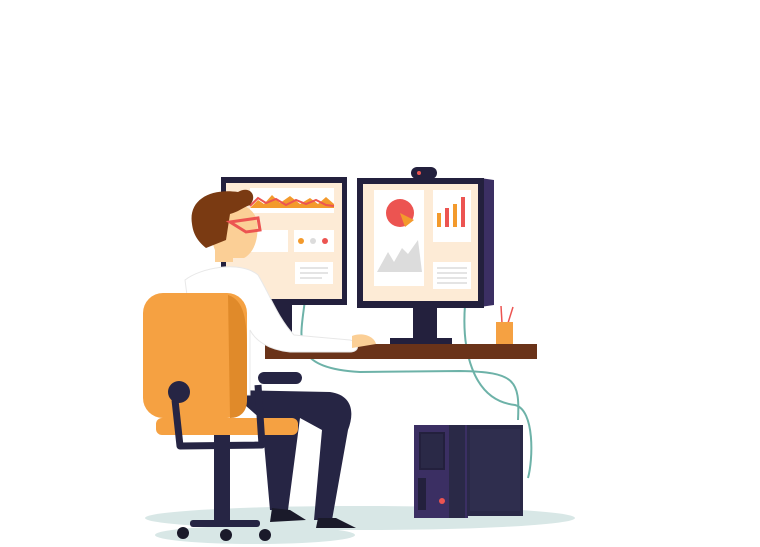 Image resolution: width=760 pixels, height=547 pixels. I want to click on webcam-led, so click(419, 173).